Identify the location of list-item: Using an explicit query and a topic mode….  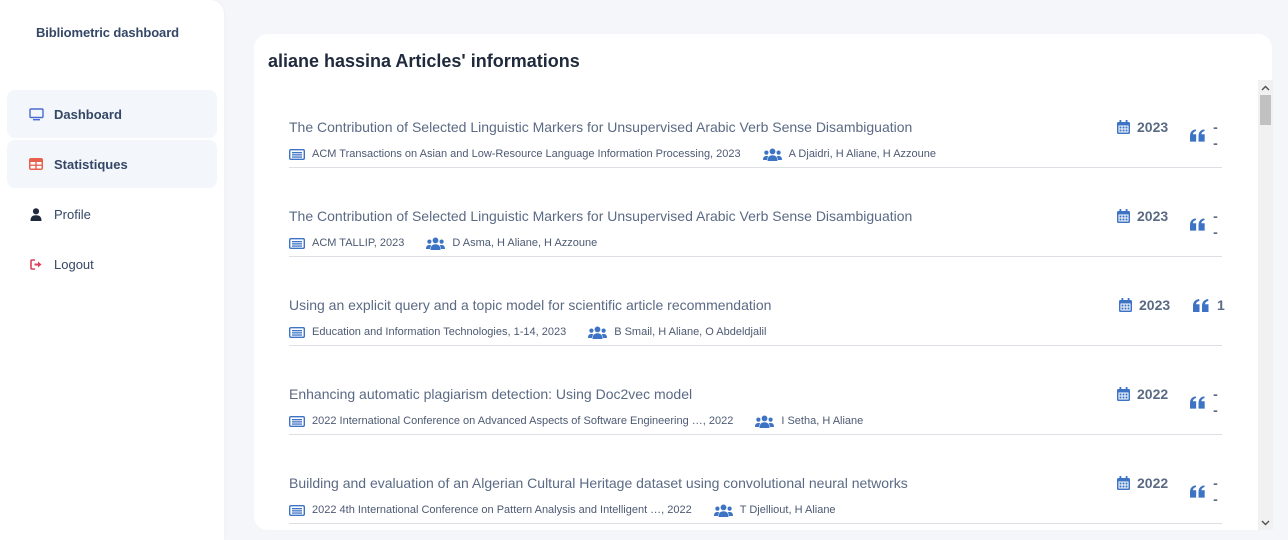
(757, 331).